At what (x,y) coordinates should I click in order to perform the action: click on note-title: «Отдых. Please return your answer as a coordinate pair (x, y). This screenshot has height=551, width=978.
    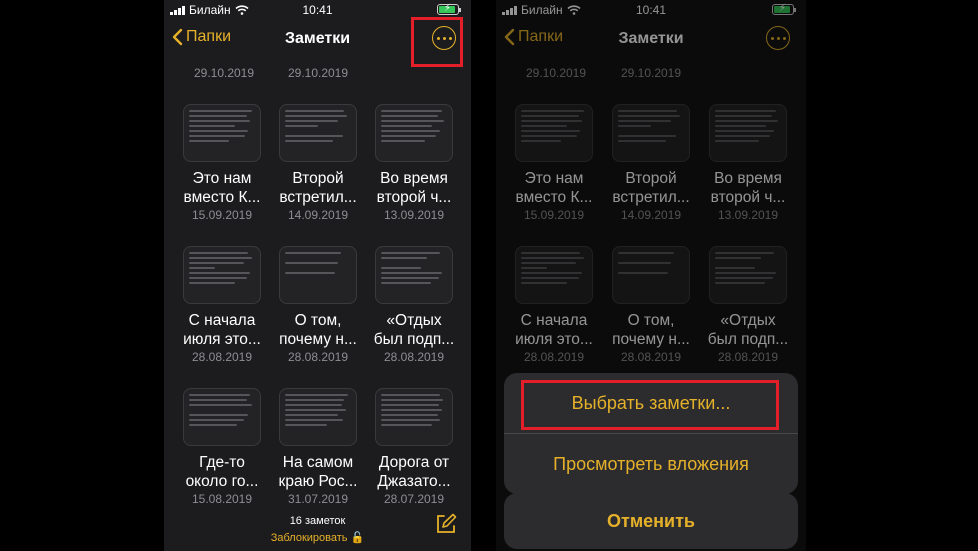
    Looking at the image, I should click on (414, 320).